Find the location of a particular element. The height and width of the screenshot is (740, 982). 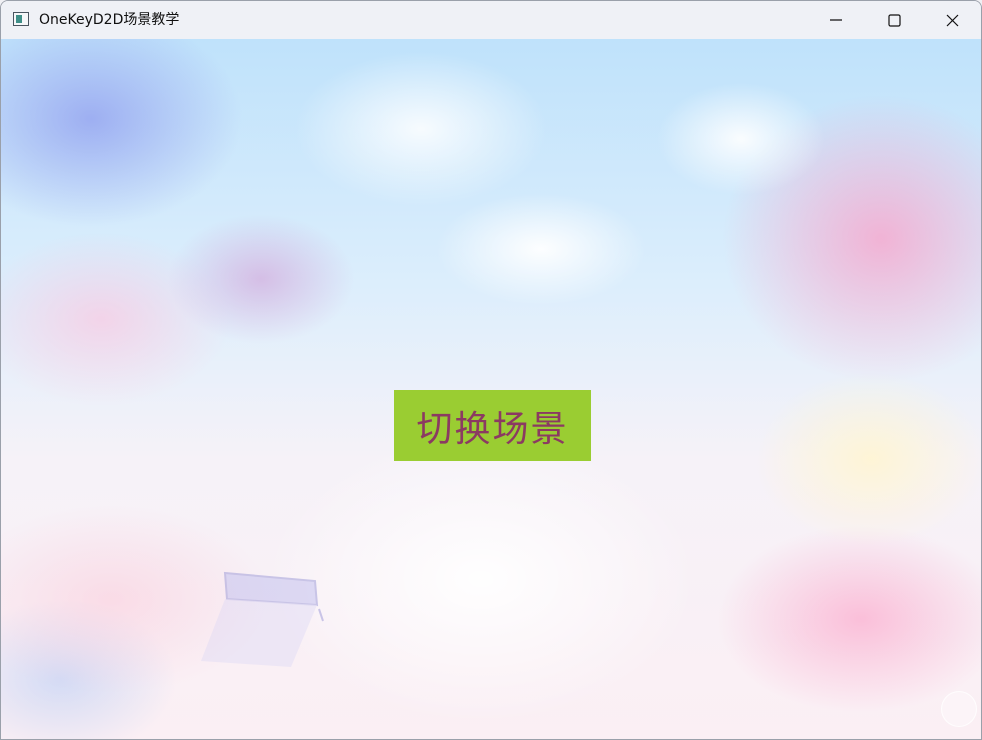

close-icon is located at coordinates (952, 20).